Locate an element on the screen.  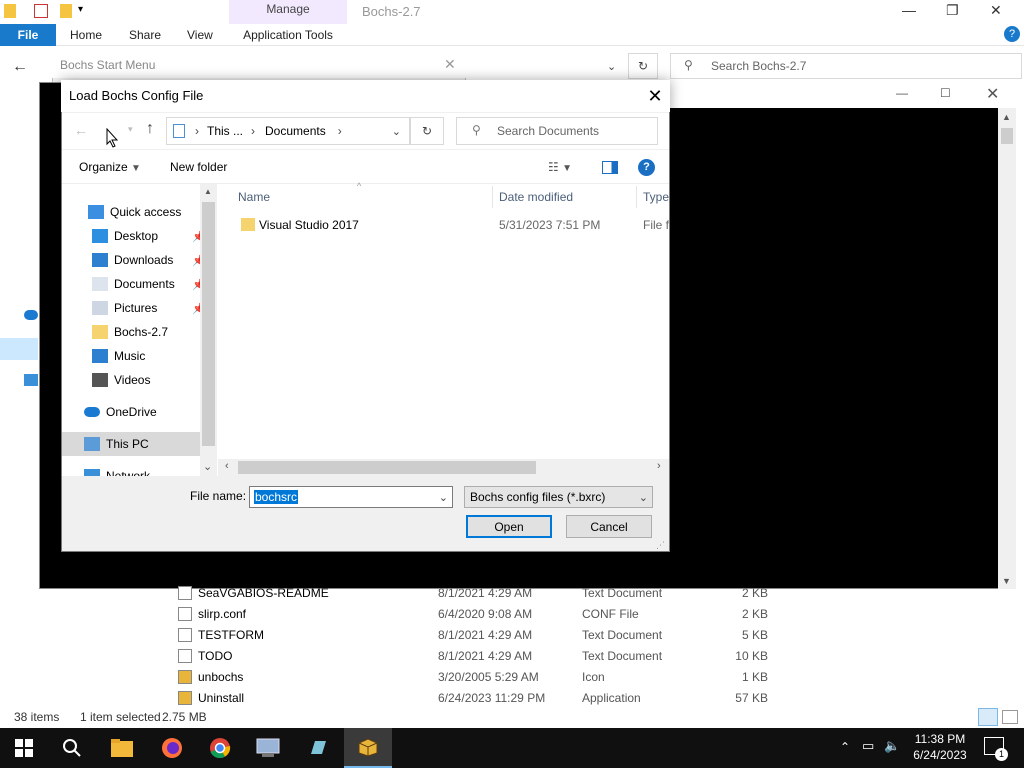
file-type-select: Bochs config files (*.bxrc) ⌄ is located at coordinates (558, 497).